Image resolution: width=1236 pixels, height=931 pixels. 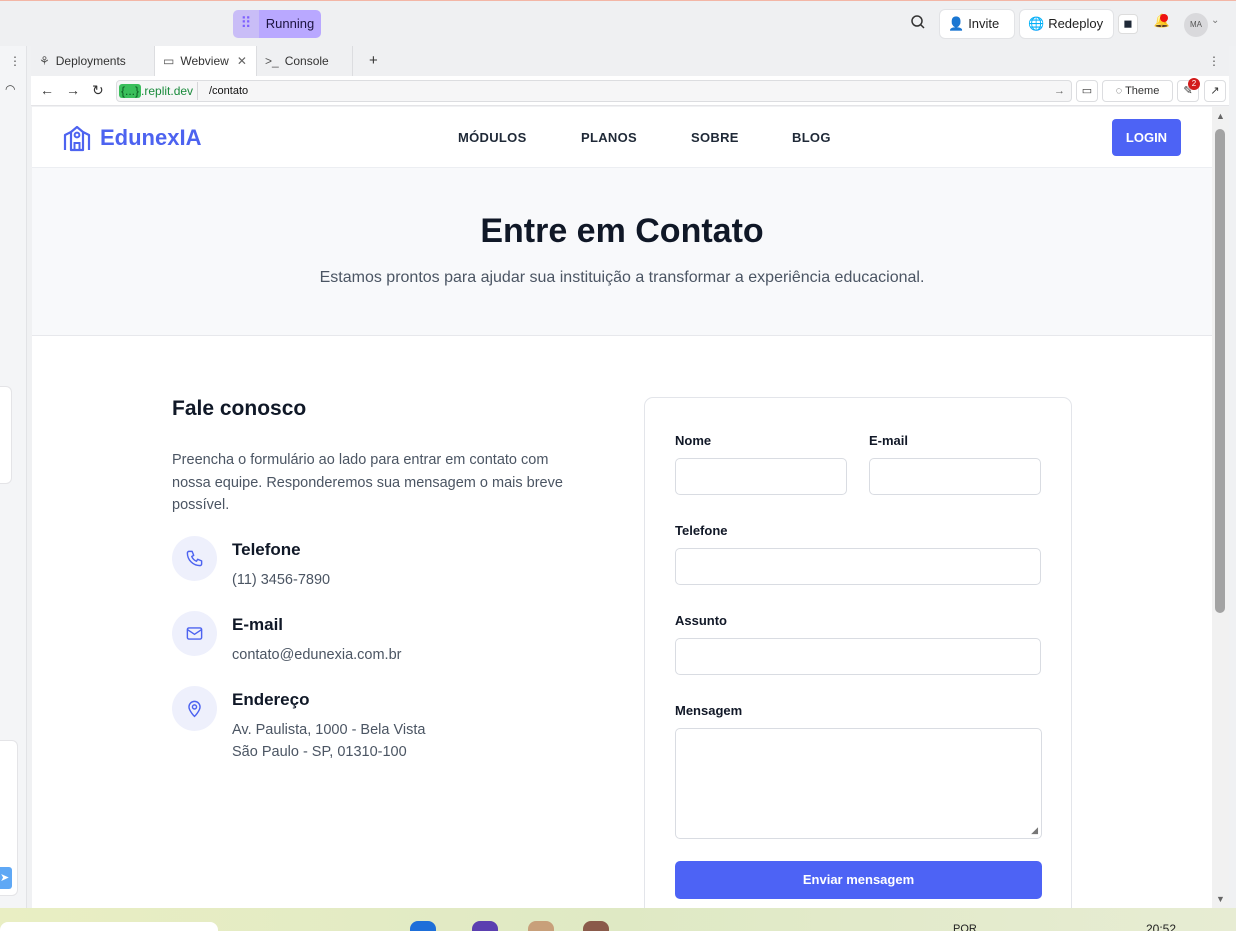 I want to click on mail-icon-badge, so click(x=194, y=633).